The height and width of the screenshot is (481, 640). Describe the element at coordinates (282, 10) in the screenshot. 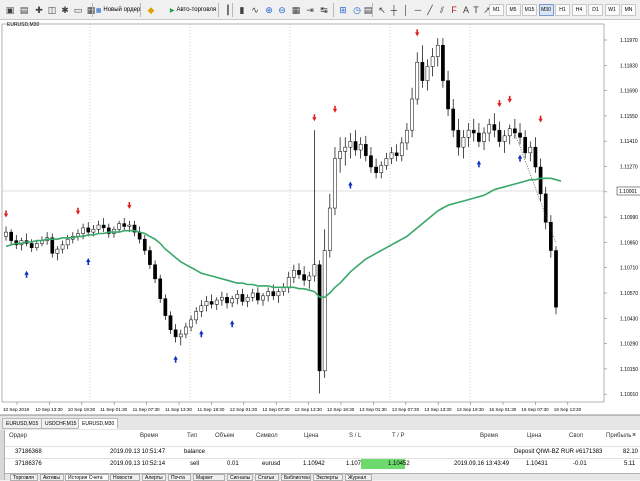

I see `zoom-out-icon: ⊖` at that location.